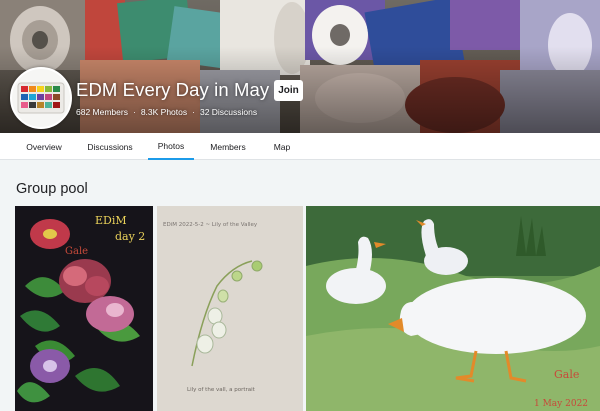 Image resolution: width=600 pixels, height=411 pixels. What do you see at coordinates (102, 112) in the screenshot?
I see `members-count: 682 Members` at bounding box center [102, 112].